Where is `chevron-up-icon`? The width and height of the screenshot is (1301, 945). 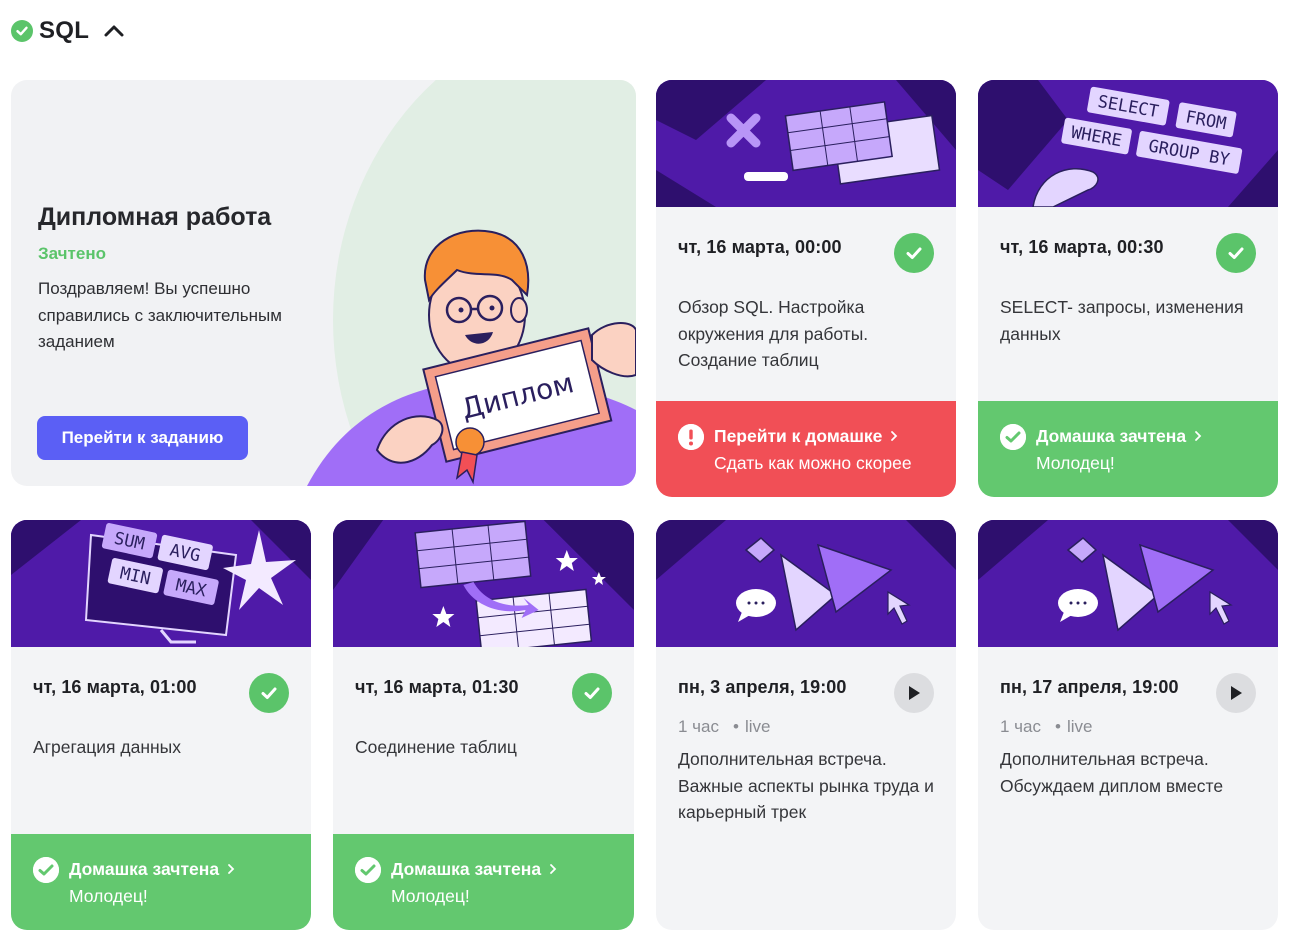
chevron-up-icon is located at coordinates (114, 31).